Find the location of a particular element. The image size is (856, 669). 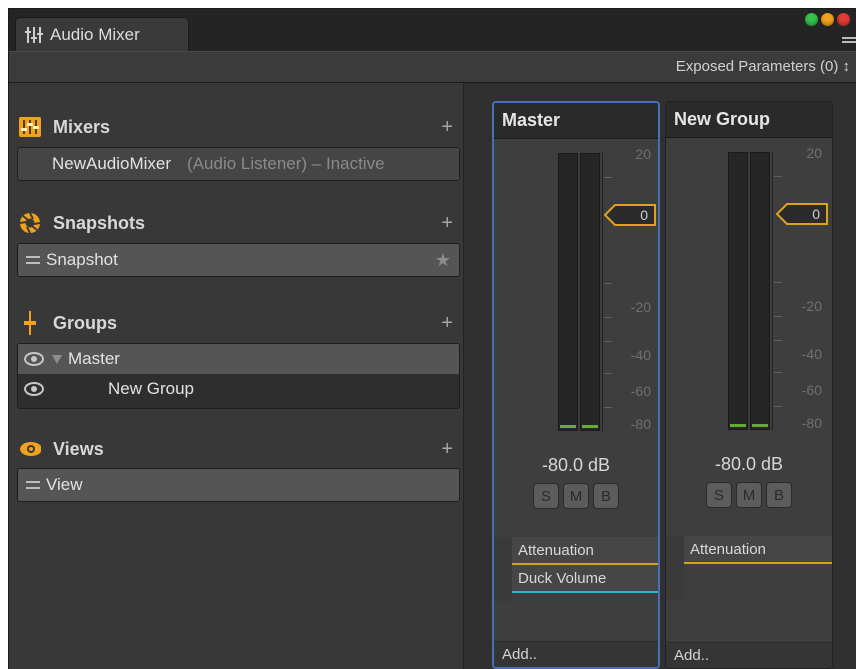

tab-title: Audio Mixer is located at coordinates (95, 34).